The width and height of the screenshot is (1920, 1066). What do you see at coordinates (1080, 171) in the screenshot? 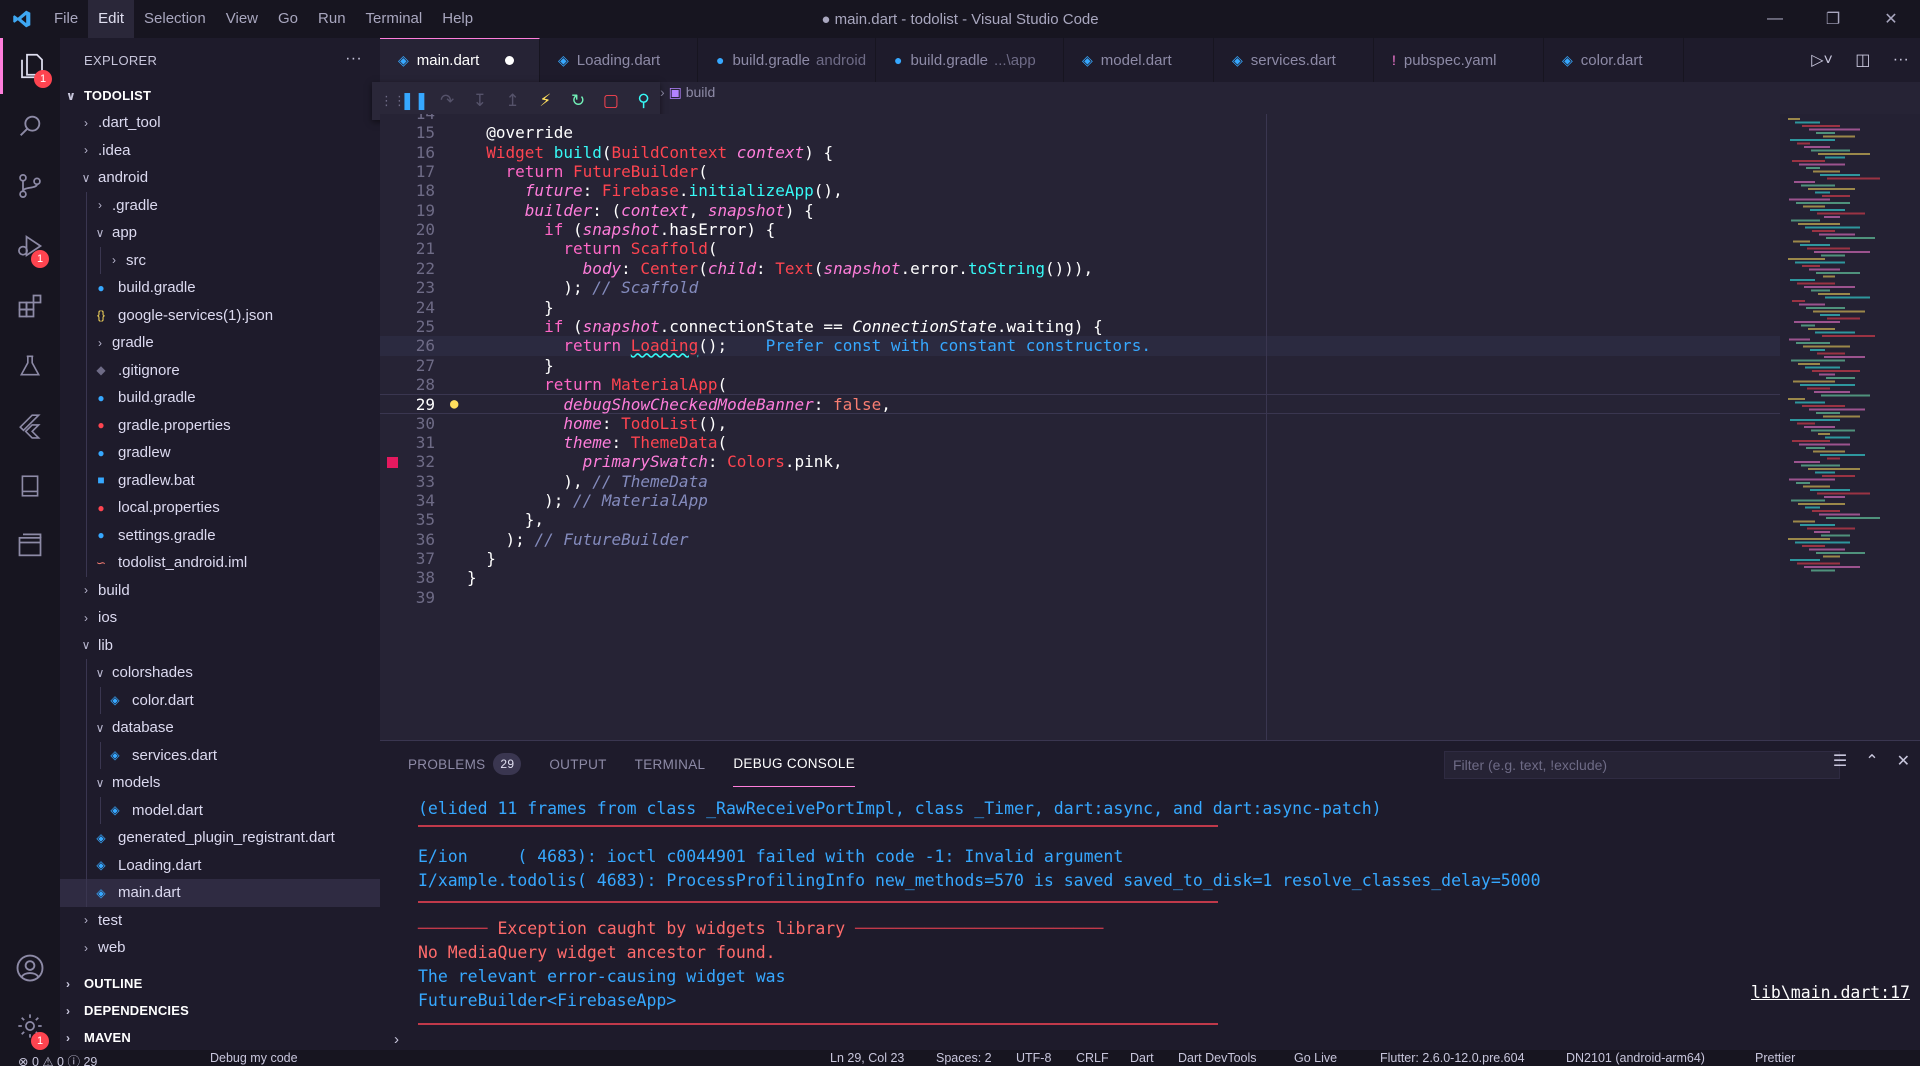
I see `code-line: 17 return FutureBuilder(` at bounding box center [1080, 171].